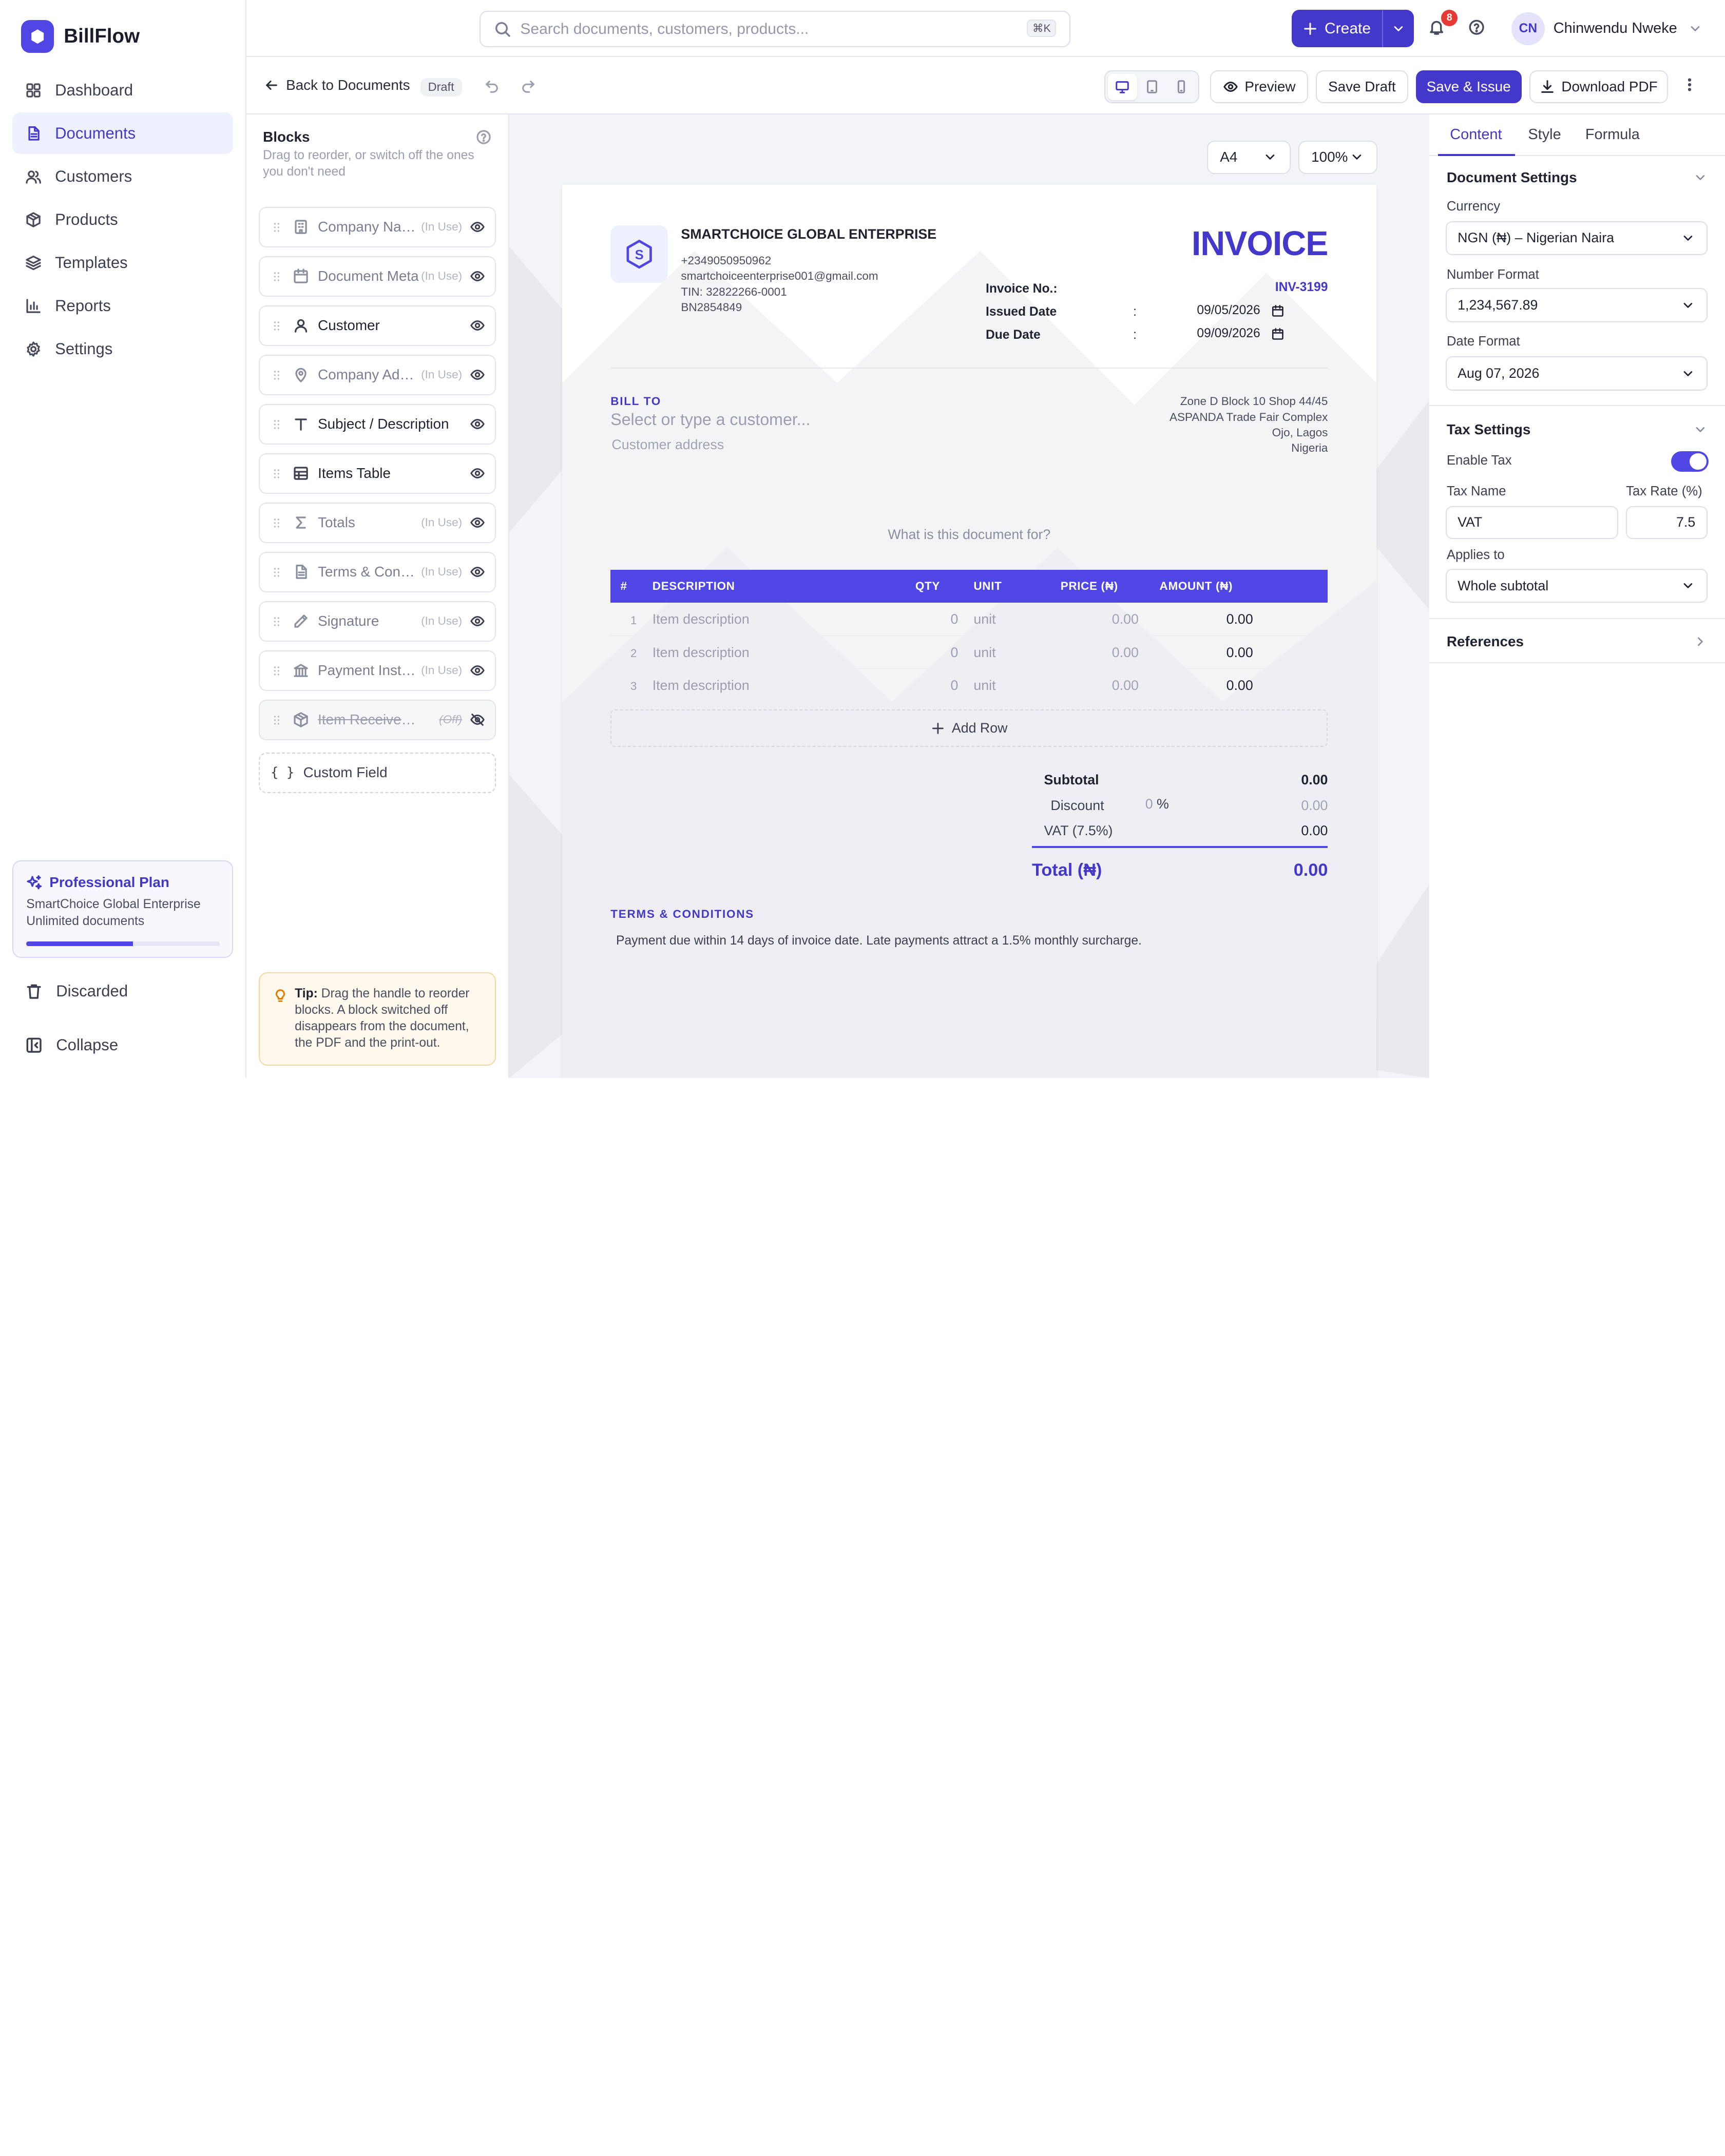  Describe the element at coordinates (377, 227) in the screenshot. I see `block-item: Company Name (In Use)` at that location.